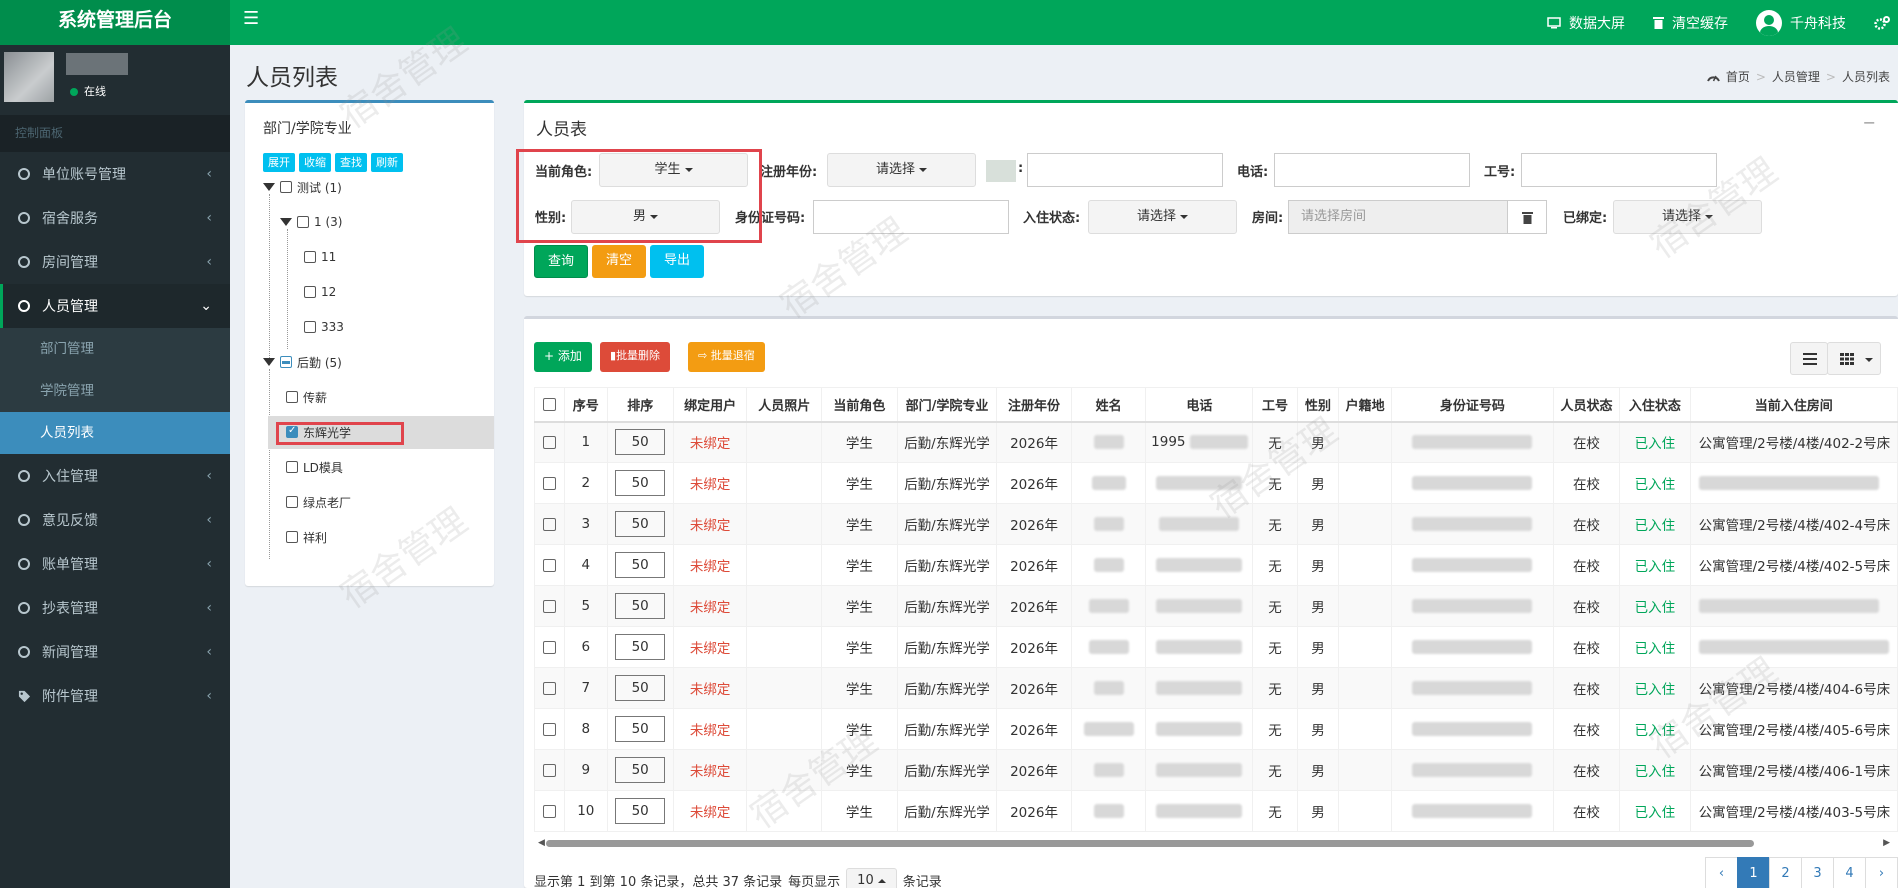 The height and width of the screenshot is (888, 1898). Describe the element at coordinates (541, 843) in the screenshot. I see `scroll-left-icon: ◀` at that location.